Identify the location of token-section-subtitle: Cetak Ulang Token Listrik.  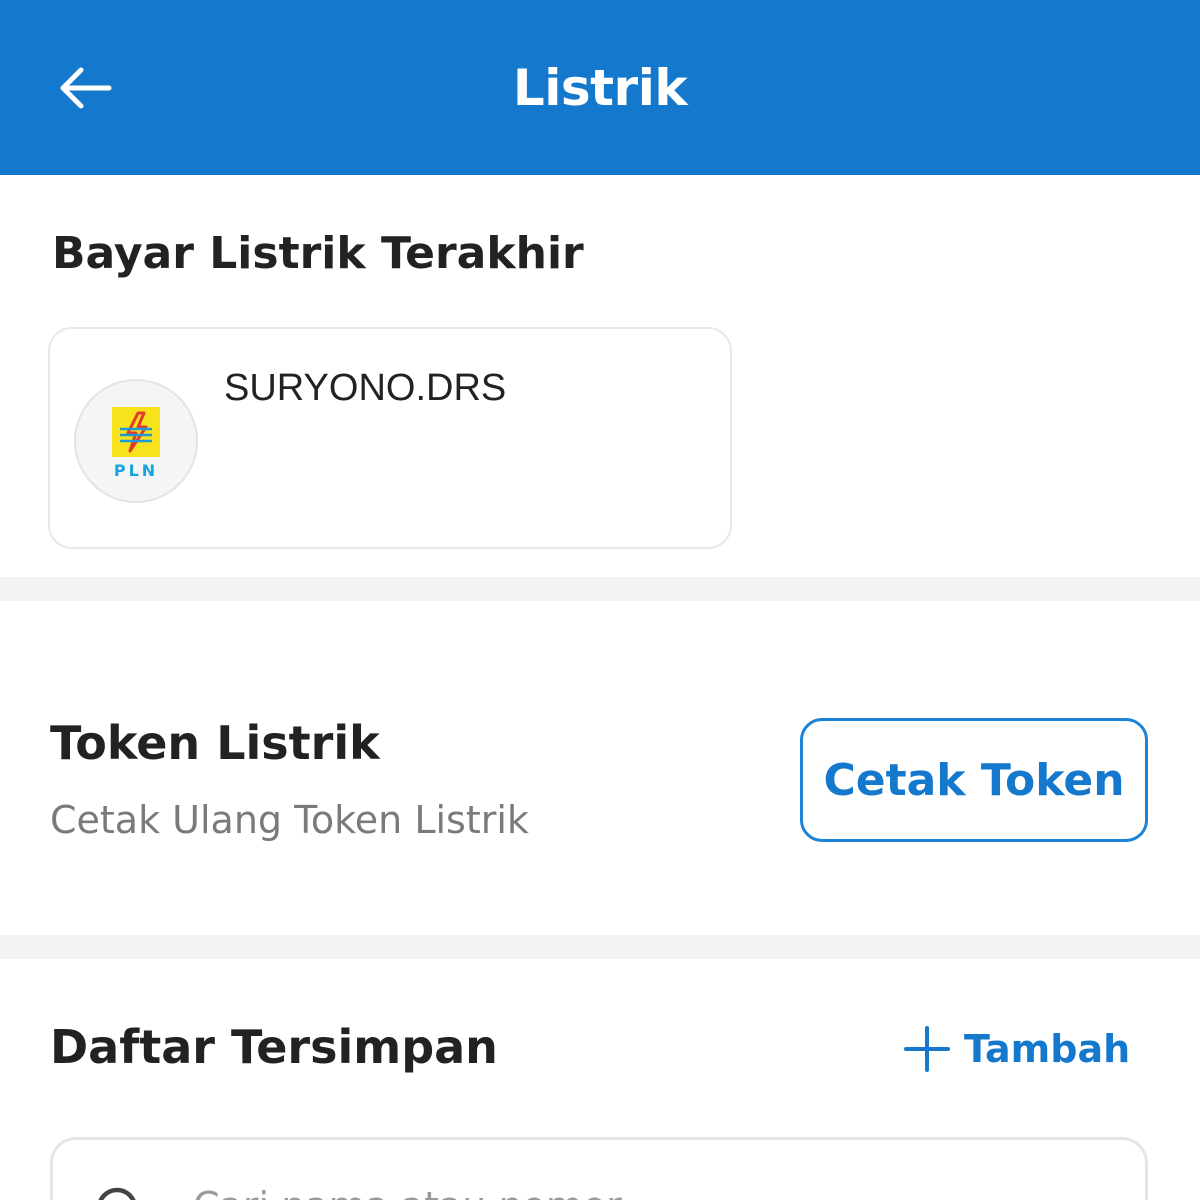
(289, 820).